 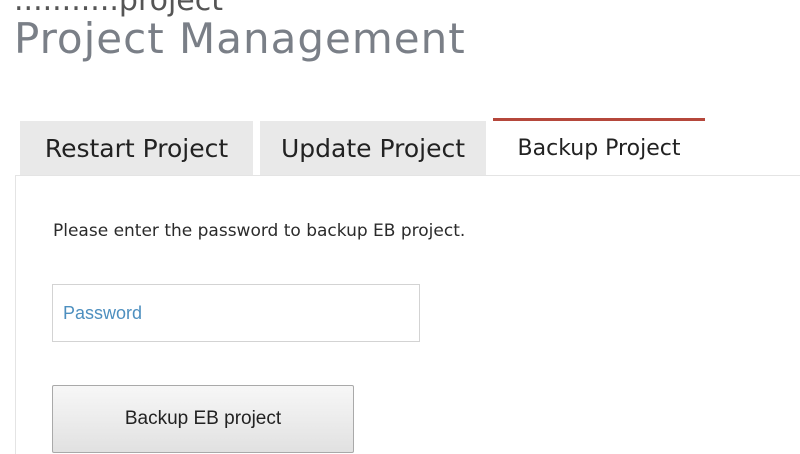 I want to click on password-input, so click(x=236, y=313).